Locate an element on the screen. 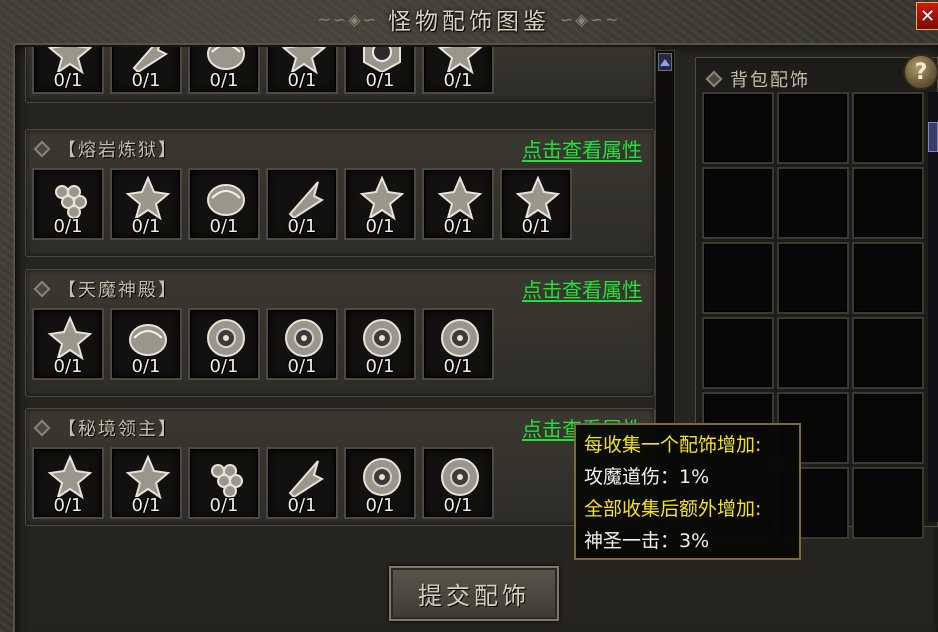 This screenshot has width=938, height=632. bag-scrollbar is located at coordinates (933, 307).